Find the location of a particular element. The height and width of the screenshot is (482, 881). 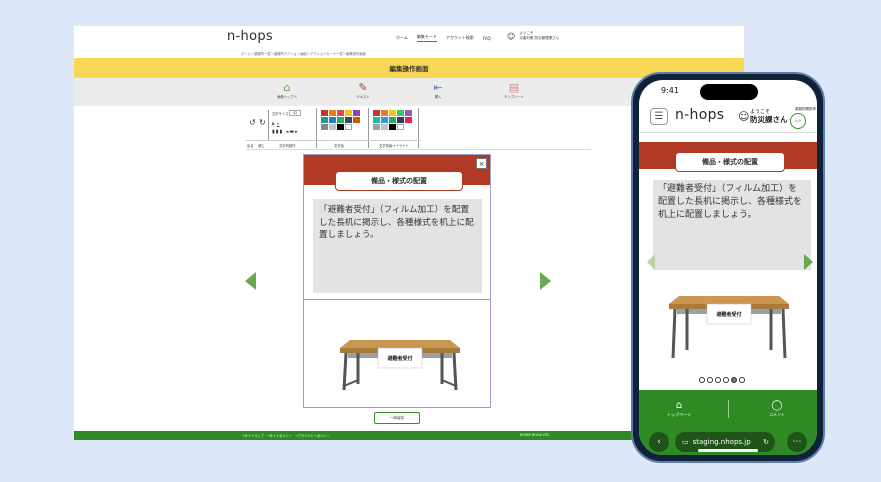

page-title: 編集操作画面 is located at coordinates (409, 69).